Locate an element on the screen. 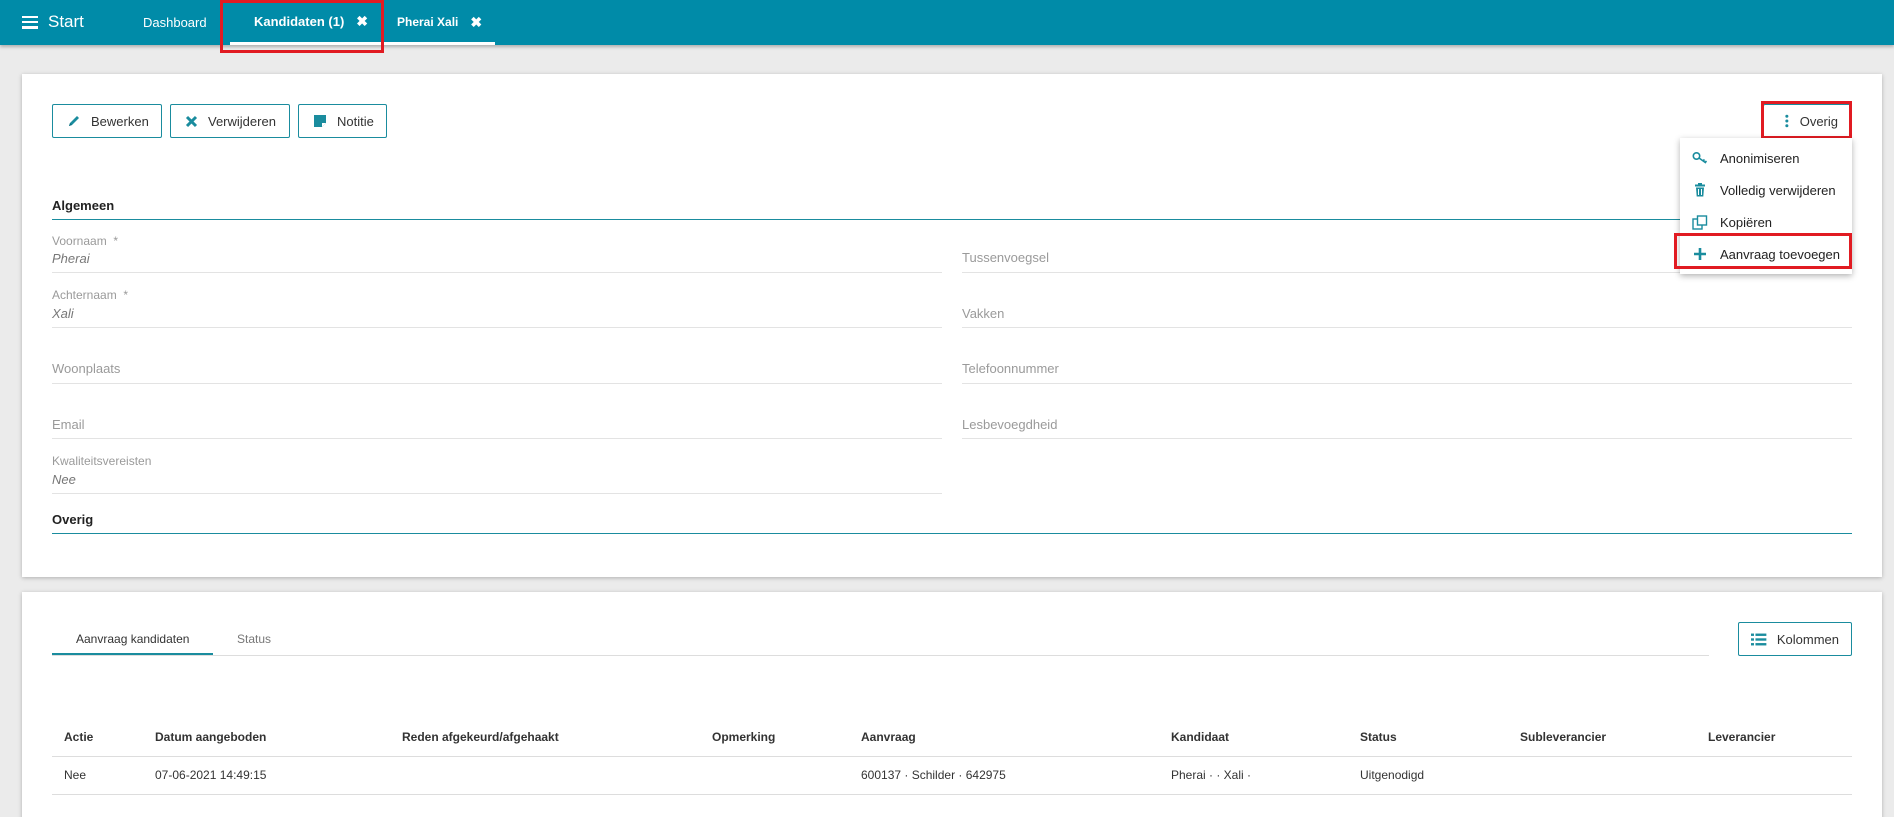 Image resolution: width=1894 pixels, height=817 pixels. more-vertical-icon is located at coordinates (1787, 121).